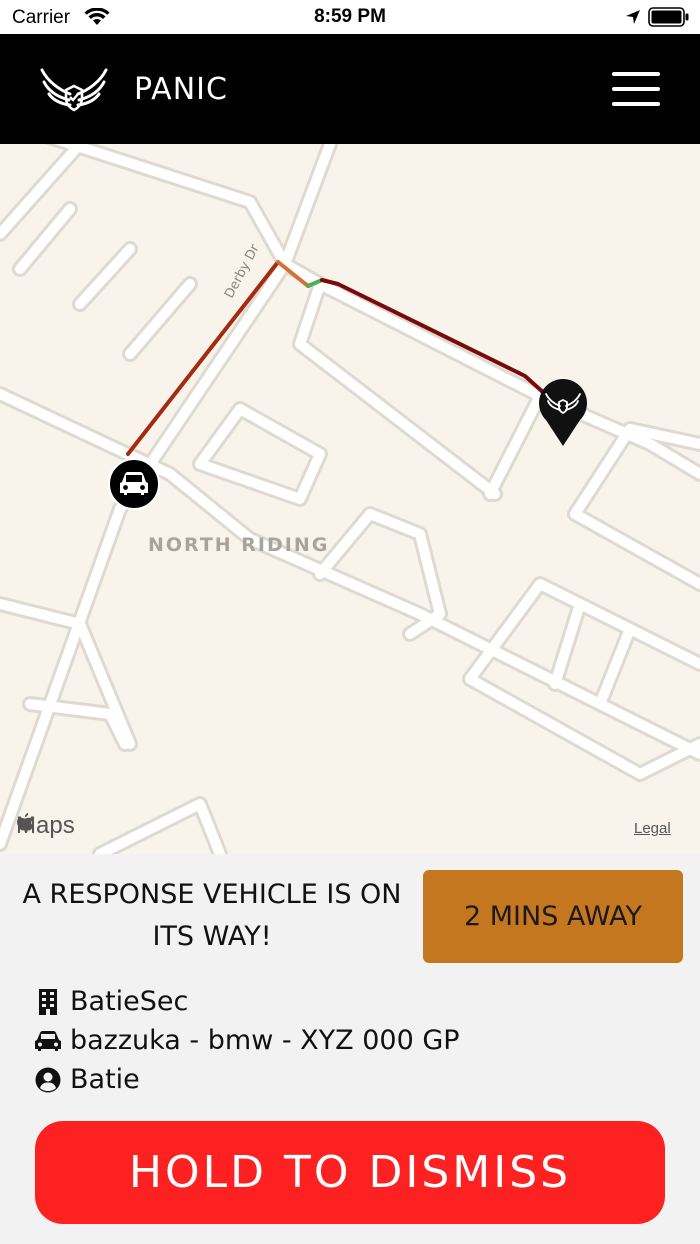  Describe the element at coordinates (181, 89) in the screenshot. I see `page-title: PANIC` at that location.